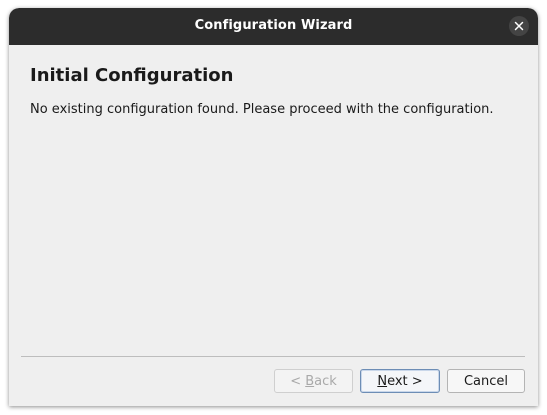 This screenshot has height=415, width=547. What do you see at coordinates (273, 356) in the screenshot?
I see `button-separator` at bounding box center [273, 356].